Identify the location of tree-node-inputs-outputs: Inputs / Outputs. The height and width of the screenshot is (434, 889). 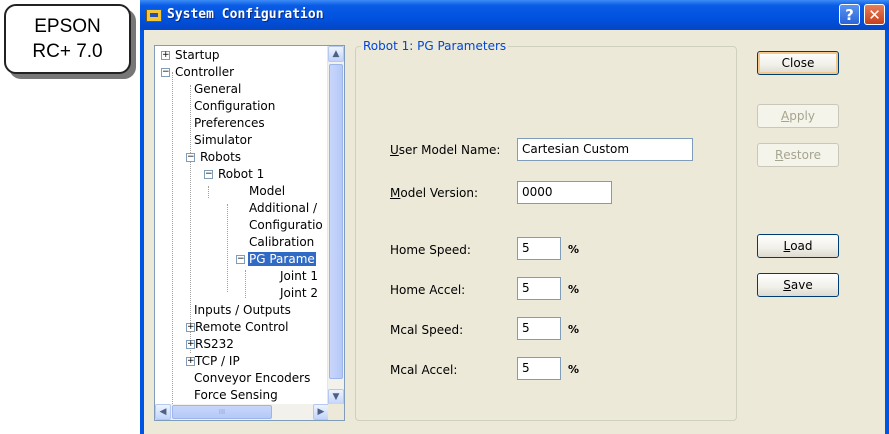
(242, 310).